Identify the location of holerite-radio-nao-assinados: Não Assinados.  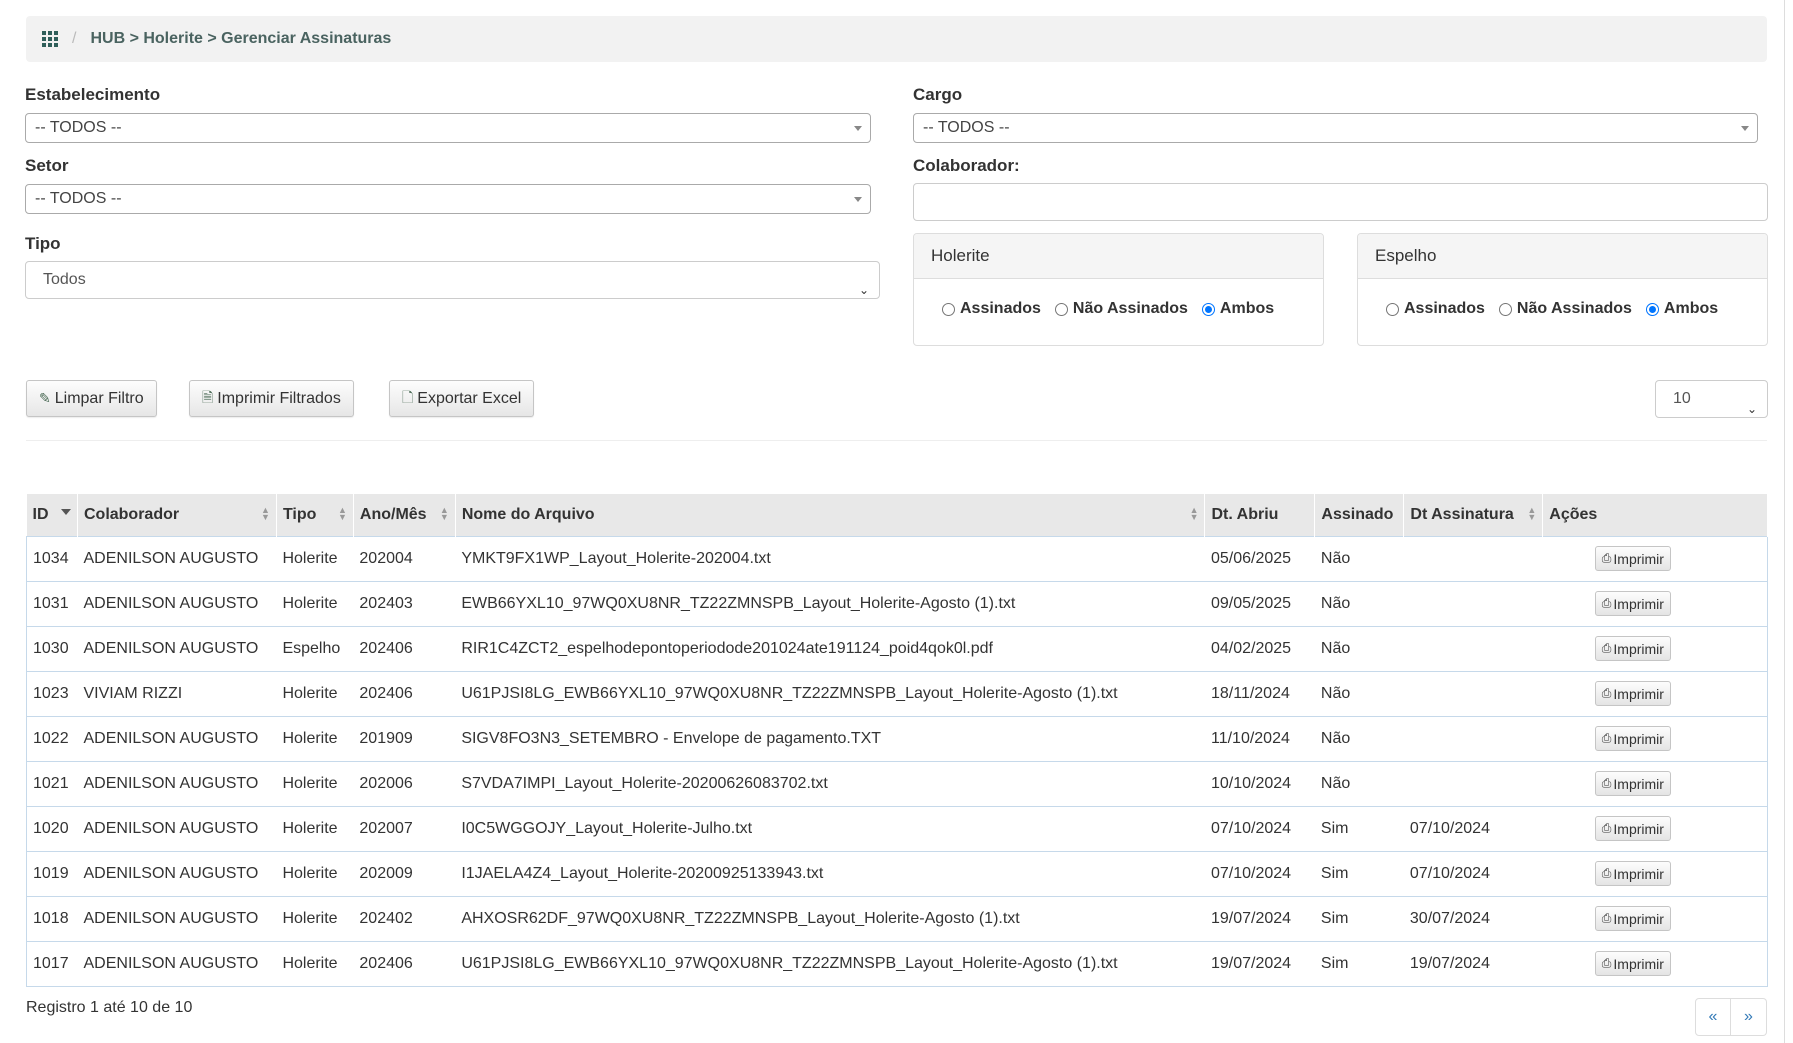
(1121, 309).